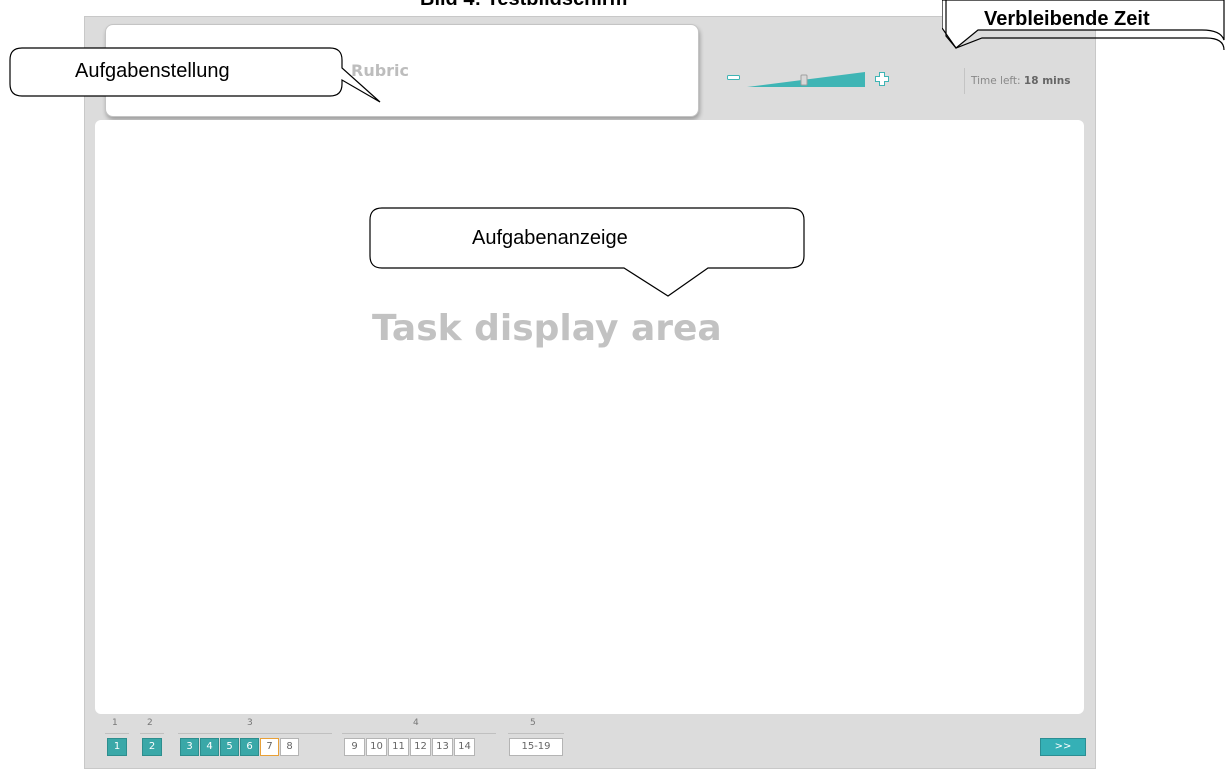  Describe the element at coordinates (229, 747) in the screenshot. I see `question-button-5: 5` at that location.